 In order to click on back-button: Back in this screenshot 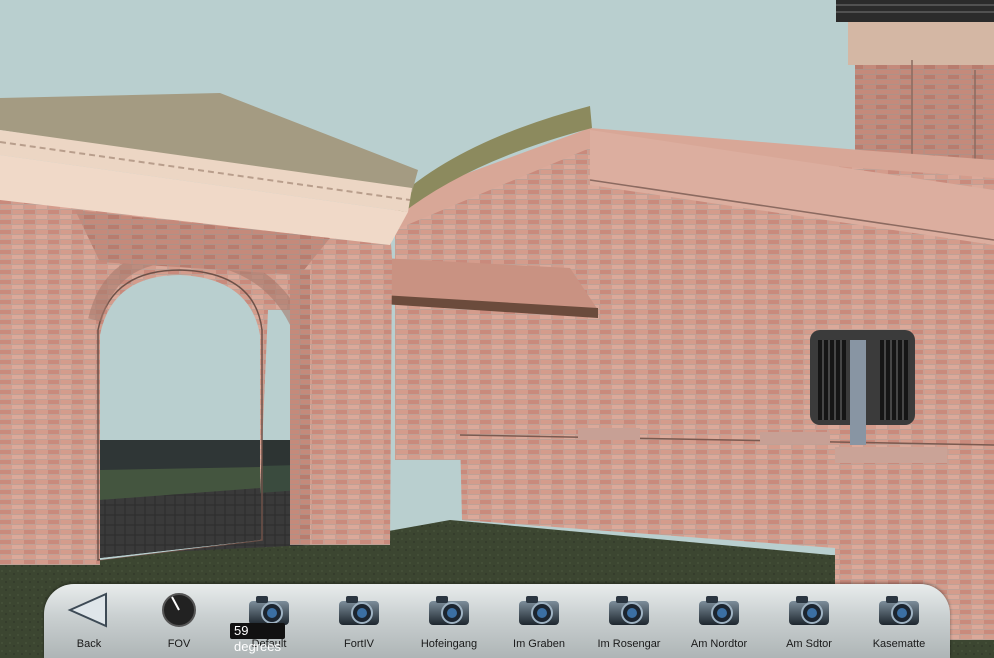, I will do `click(89, 621)`.